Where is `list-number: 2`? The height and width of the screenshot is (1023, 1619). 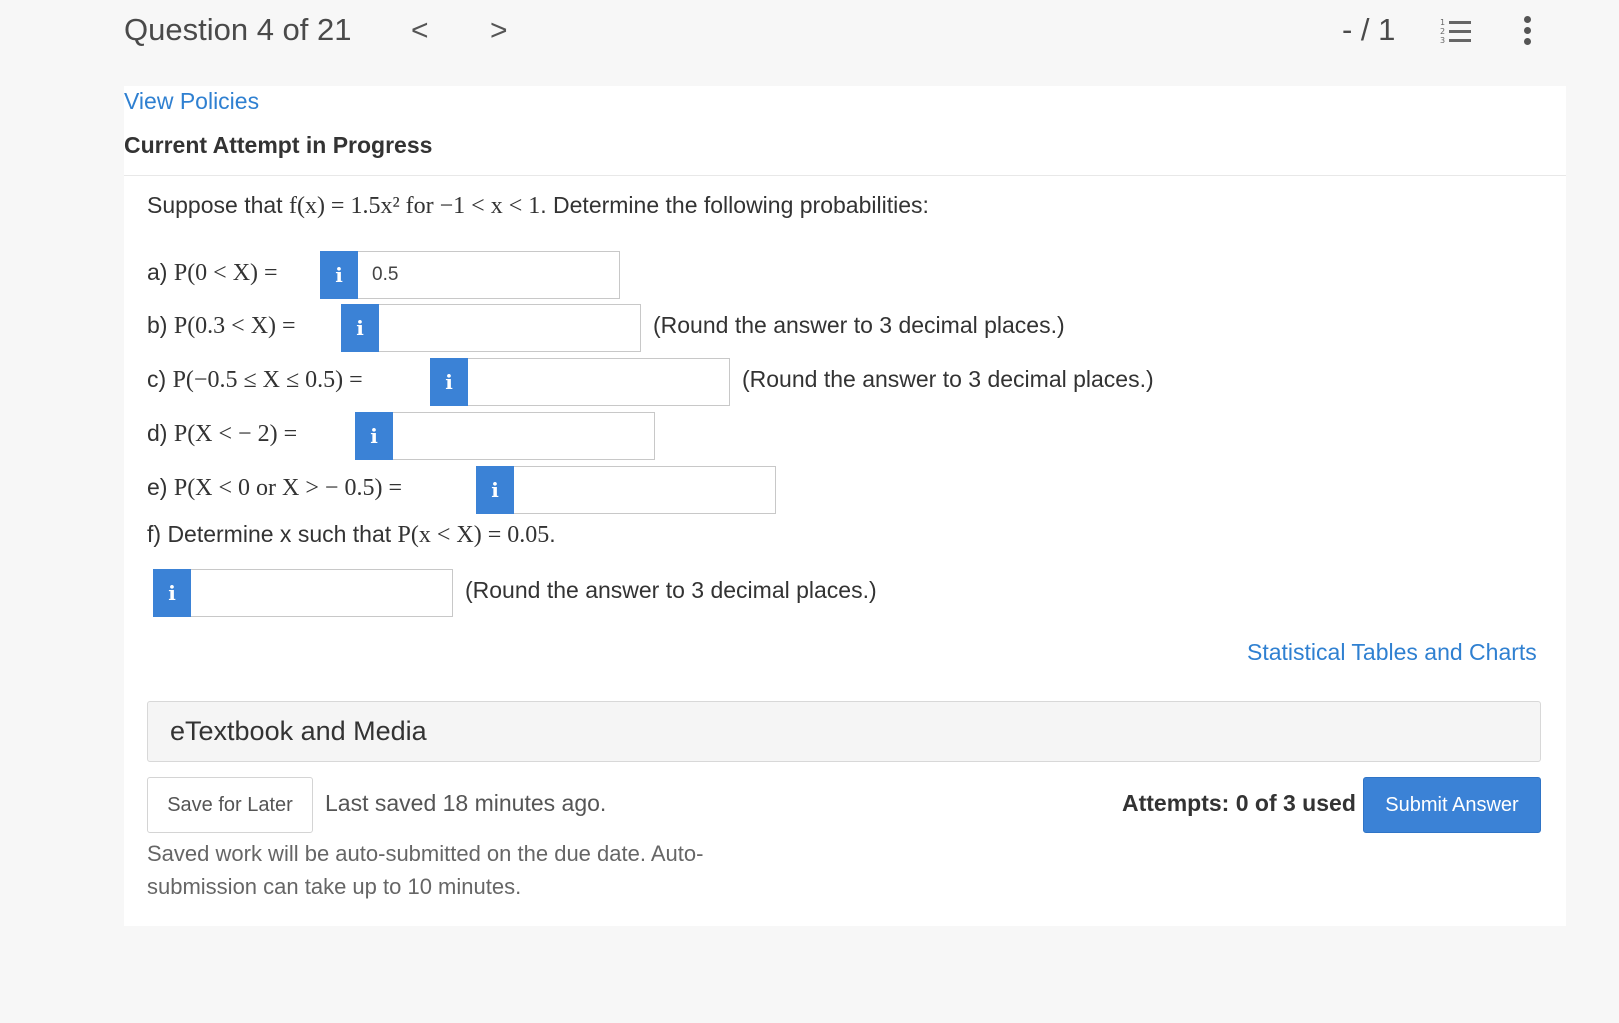
list-number: 2 is located at coordinates (1443, 31).